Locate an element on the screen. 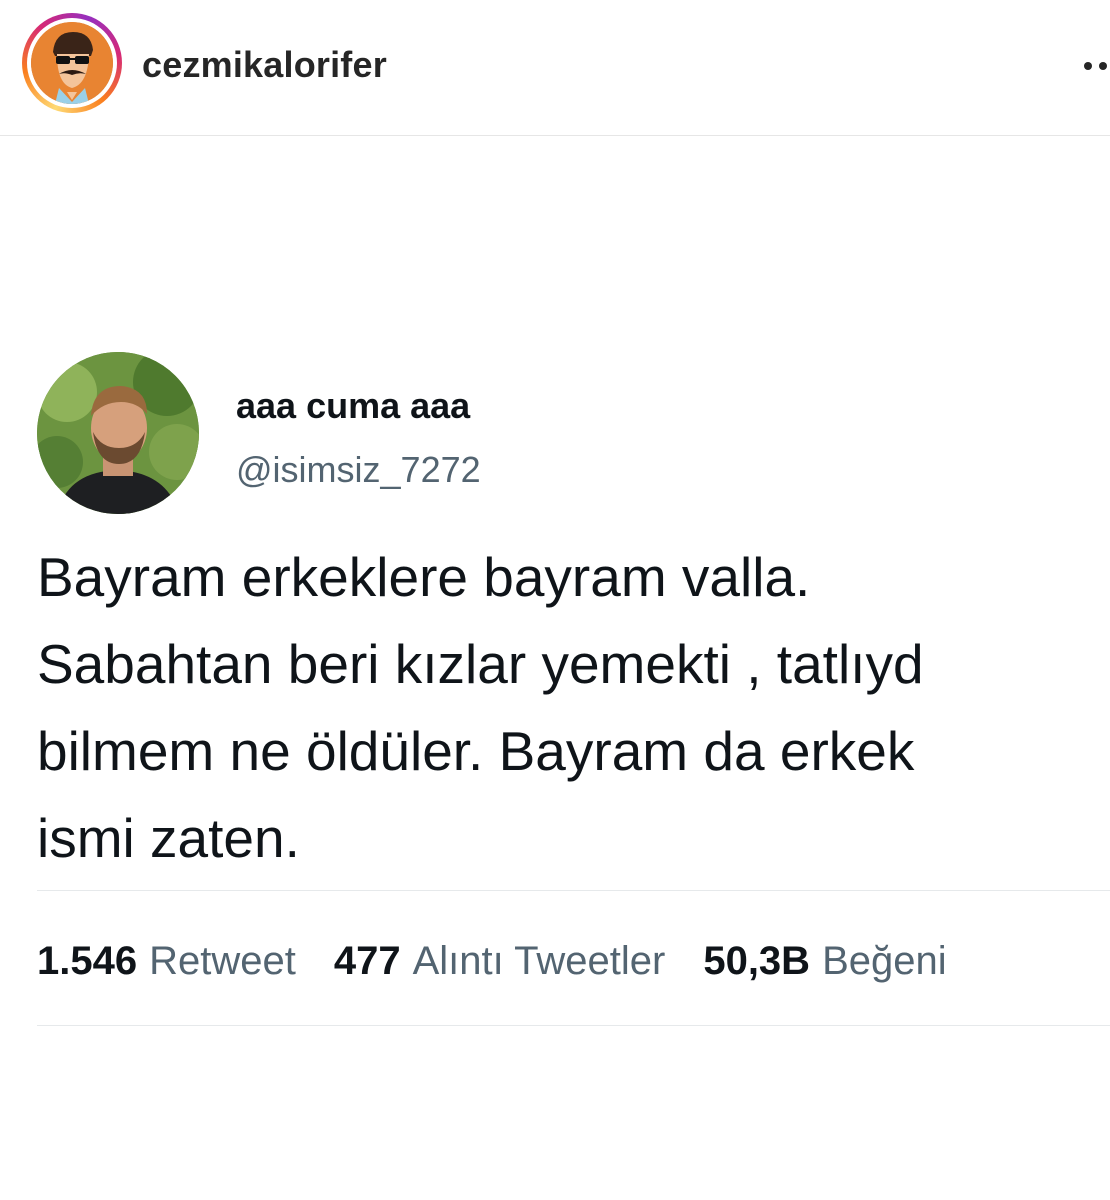  avatar-illustration is located at coordinates (72, 63).